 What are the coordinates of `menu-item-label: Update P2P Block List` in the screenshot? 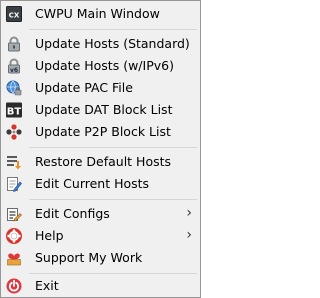 It's located at (103, 131).